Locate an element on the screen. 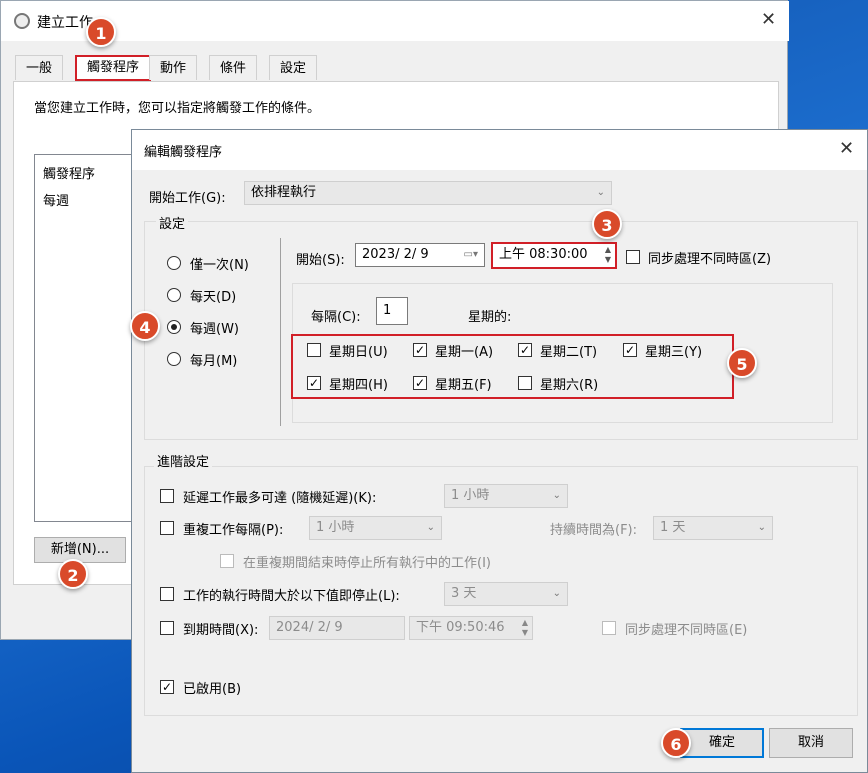 The width and height of the screenshot is (868, 773). sunday-label: 星期日(U) is located at coordinates (358, 352).